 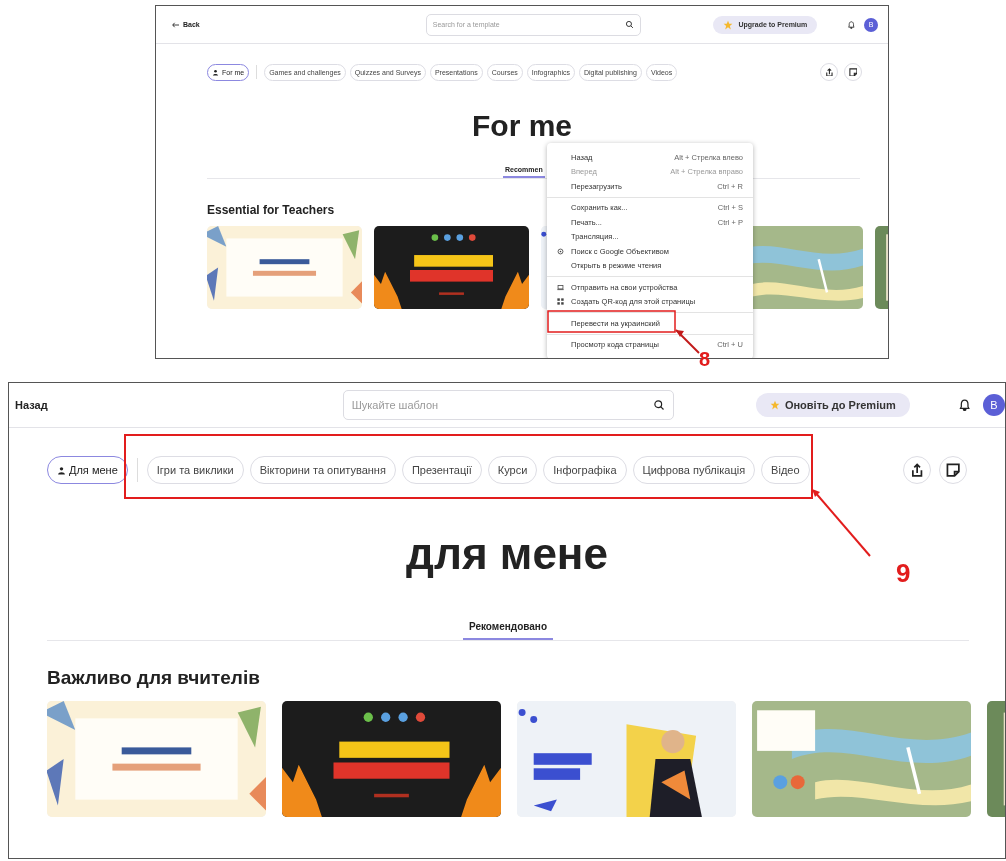 I want to click on category-chip: Відео, so click(x=785, y=470).